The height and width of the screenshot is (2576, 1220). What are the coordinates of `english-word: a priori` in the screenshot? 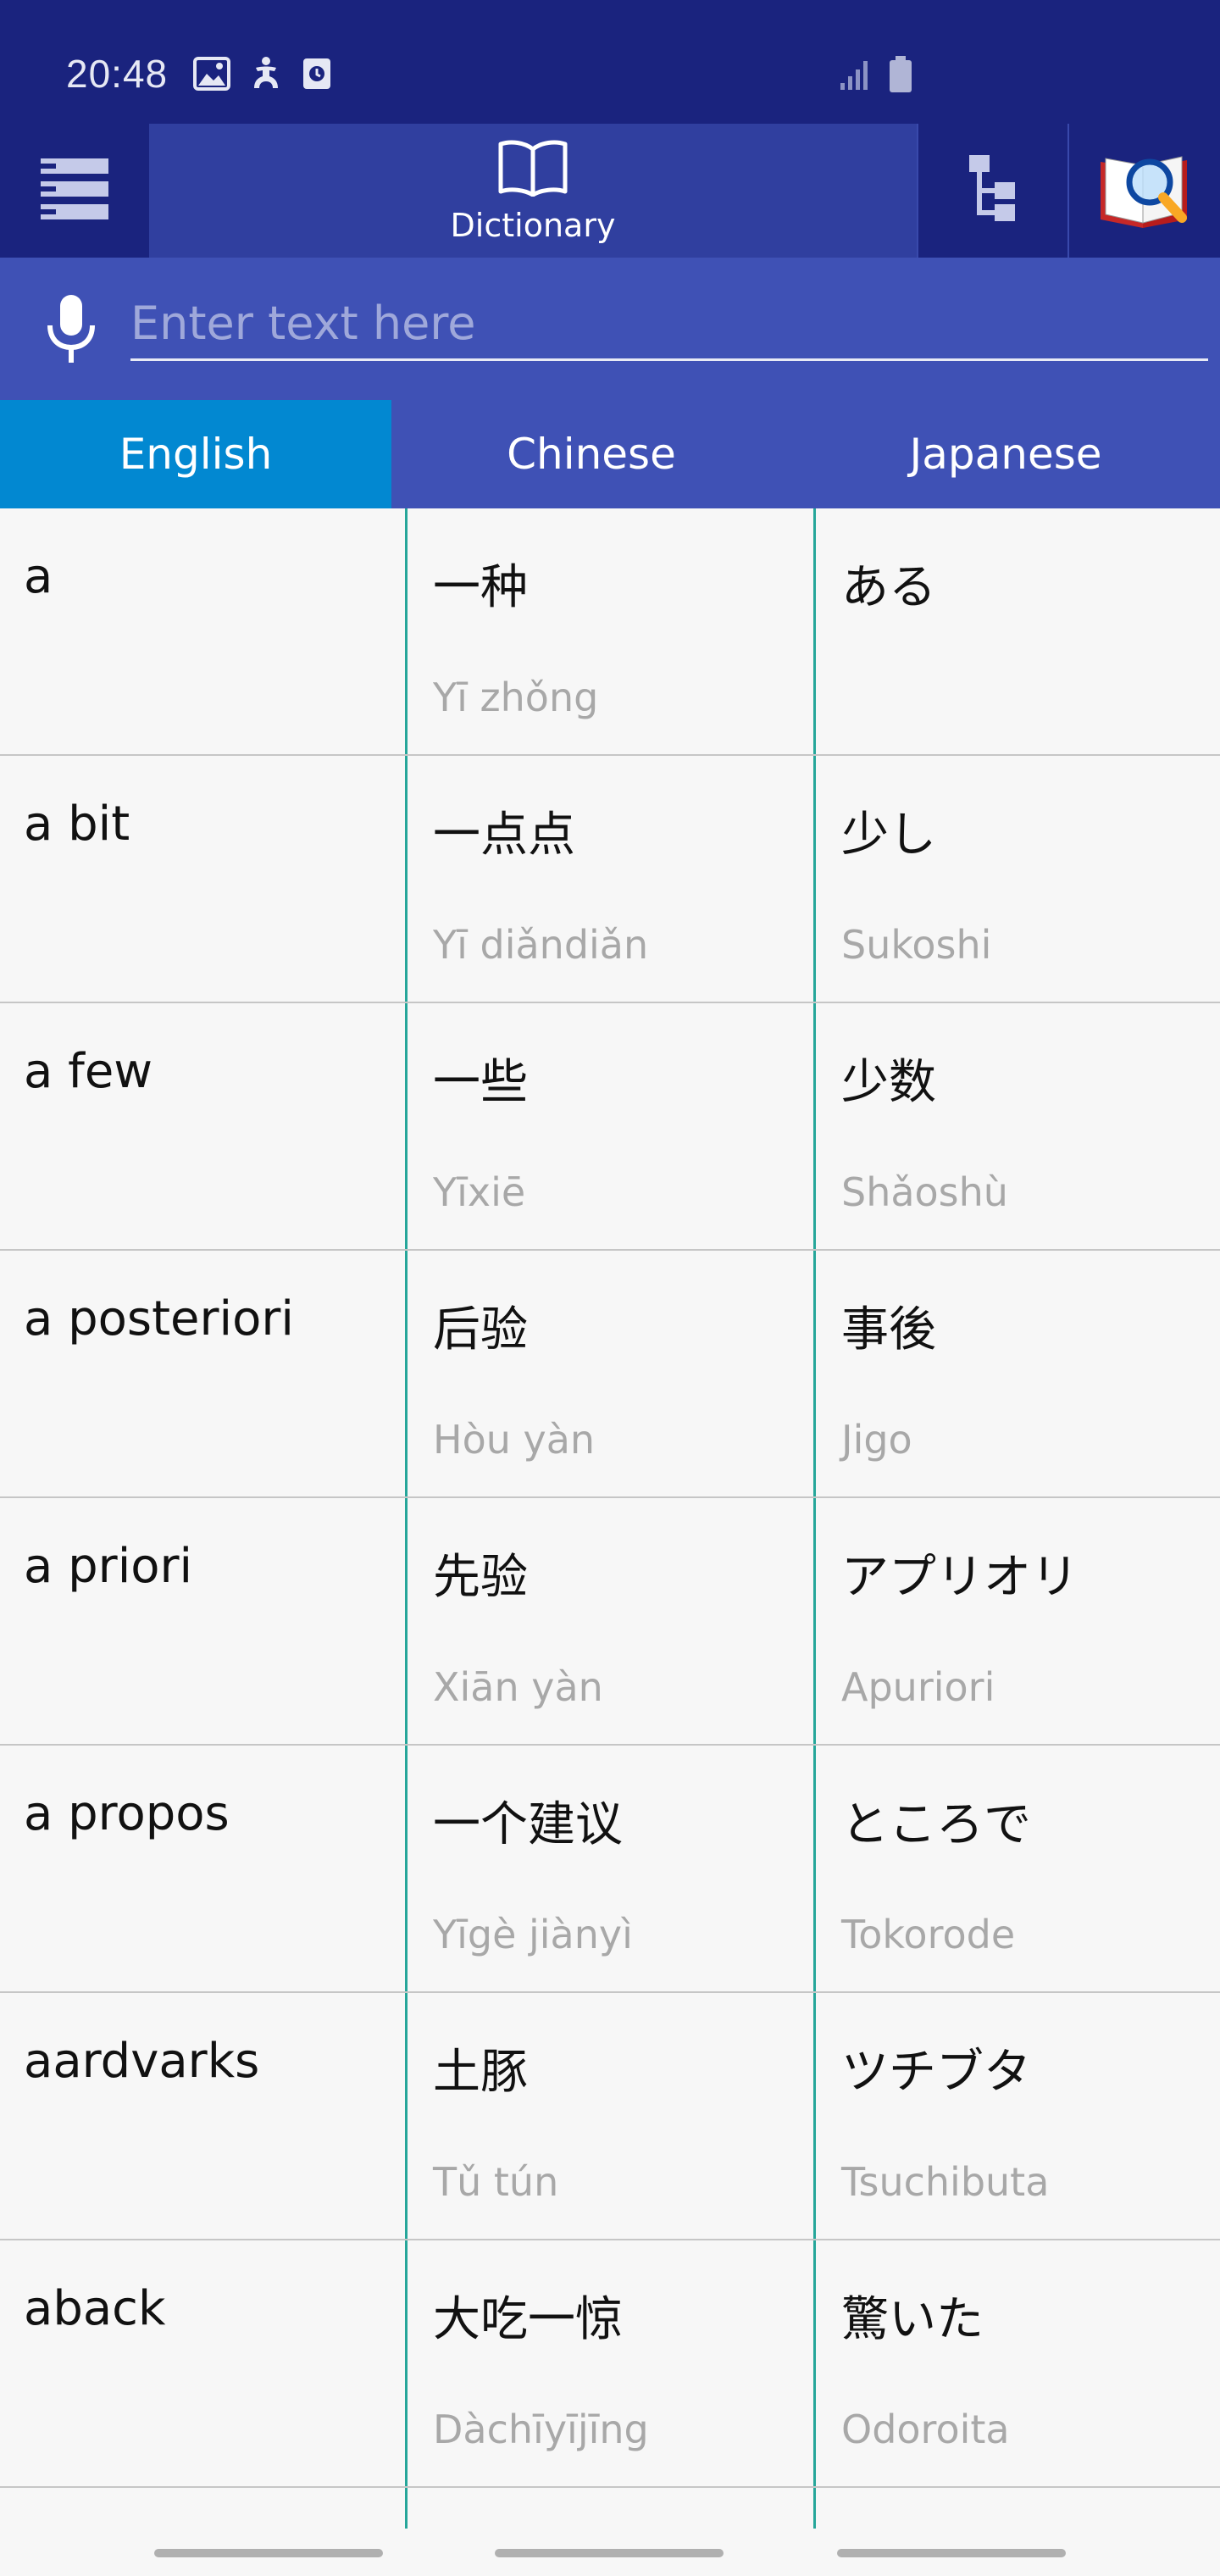 It's located at (108, 1566).